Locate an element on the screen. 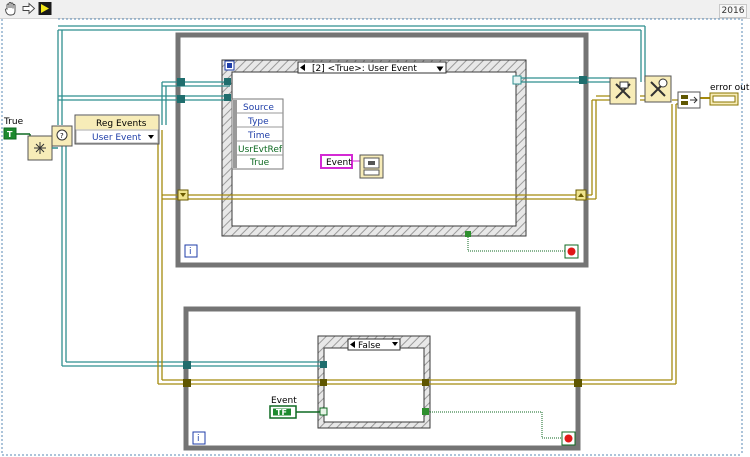  error-out-indicator is located at coordinates (724, 99).